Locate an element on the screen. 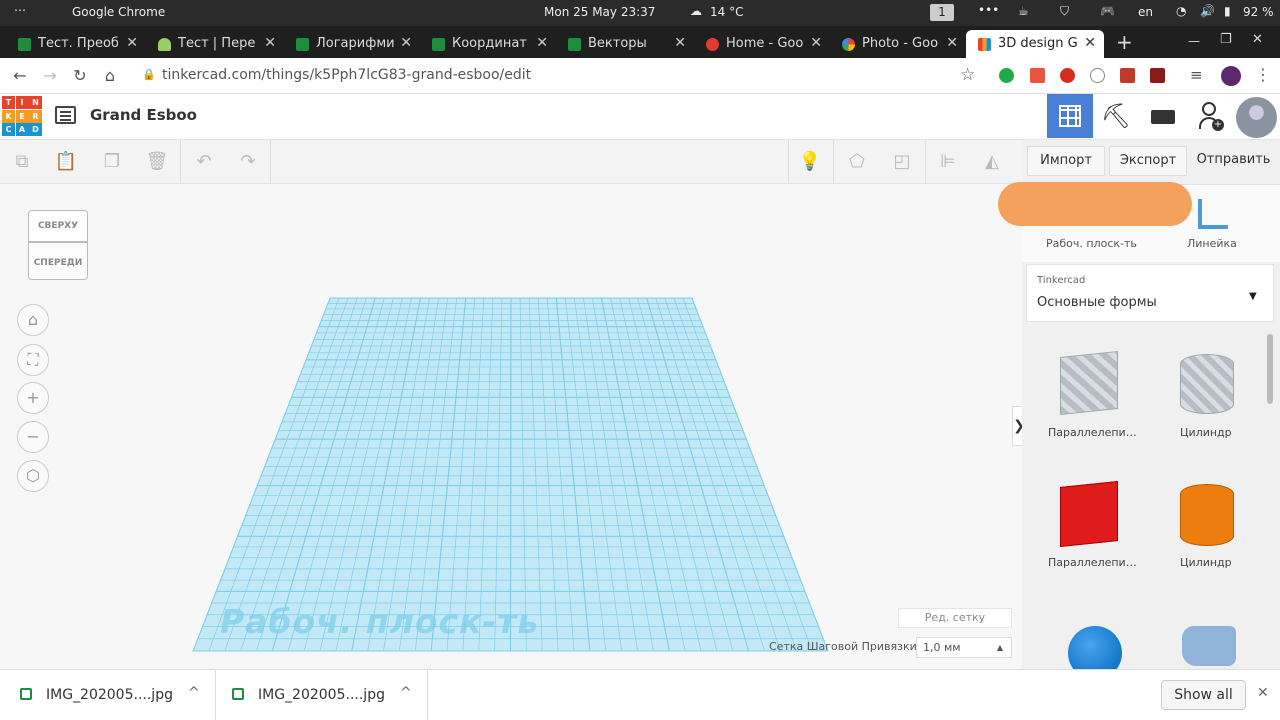  user-avatar is located at coordinates (1256, 117).